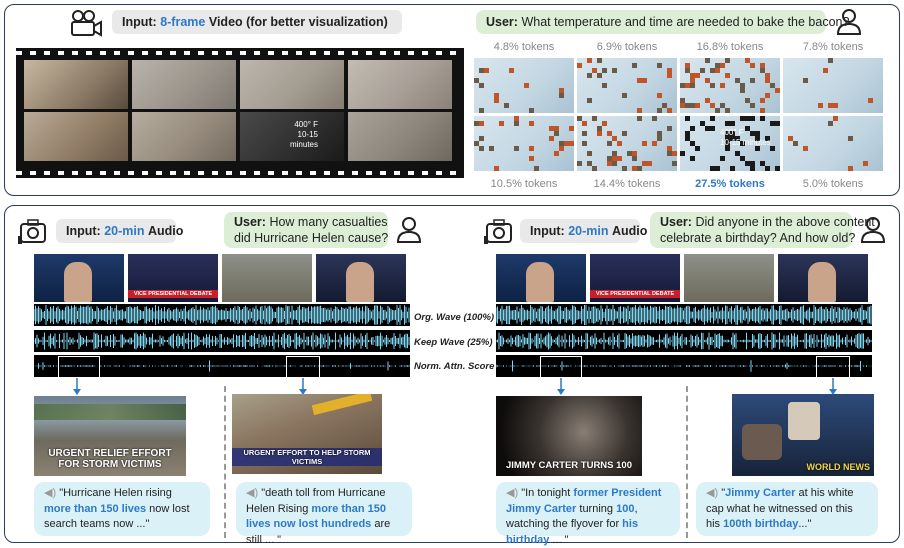  What do you see at coordinates (307, 457) in the screenshot?
I see `thumb-caption: URGENT EFFORT TO HELP STORM VICTIMS` at bounding box center [307, 457].